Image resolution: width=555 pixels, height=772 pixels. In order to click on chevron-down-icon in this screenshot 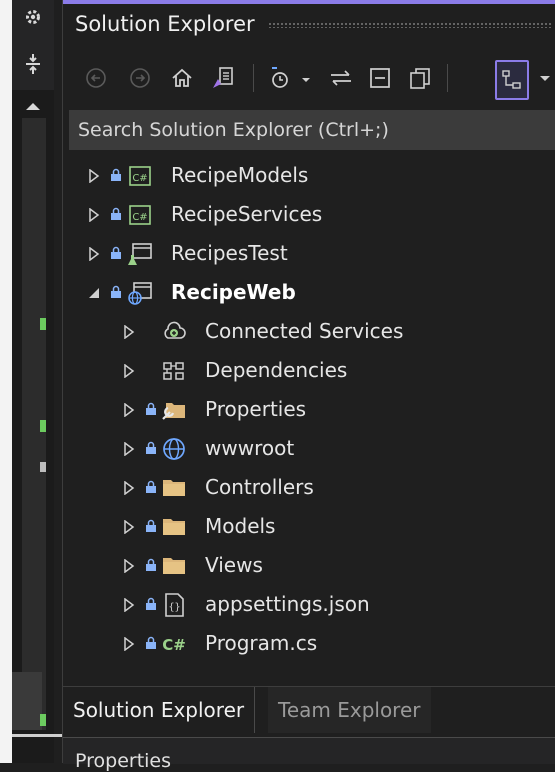, I will do `click(545, 78)`.